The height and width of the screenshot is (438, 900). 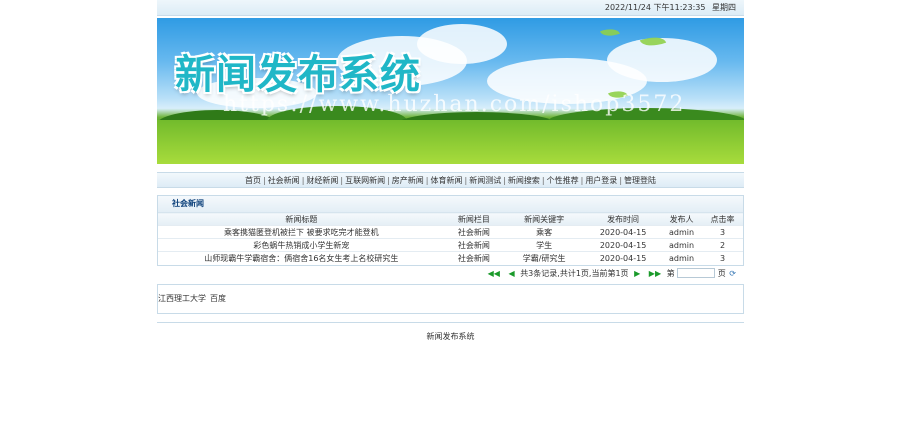 I want to click on col-keyword: 新闻关键字, so click(x=544, y=219).